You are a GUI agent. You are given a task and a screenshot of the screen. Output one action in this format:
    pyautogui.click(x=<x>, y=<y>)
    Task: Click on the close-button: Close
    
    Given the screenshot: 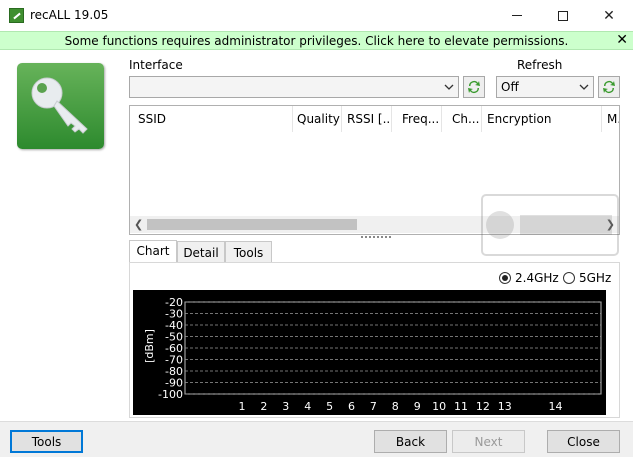 What is the action you would take?
    pyautogui.click(x=583, y=441)
    